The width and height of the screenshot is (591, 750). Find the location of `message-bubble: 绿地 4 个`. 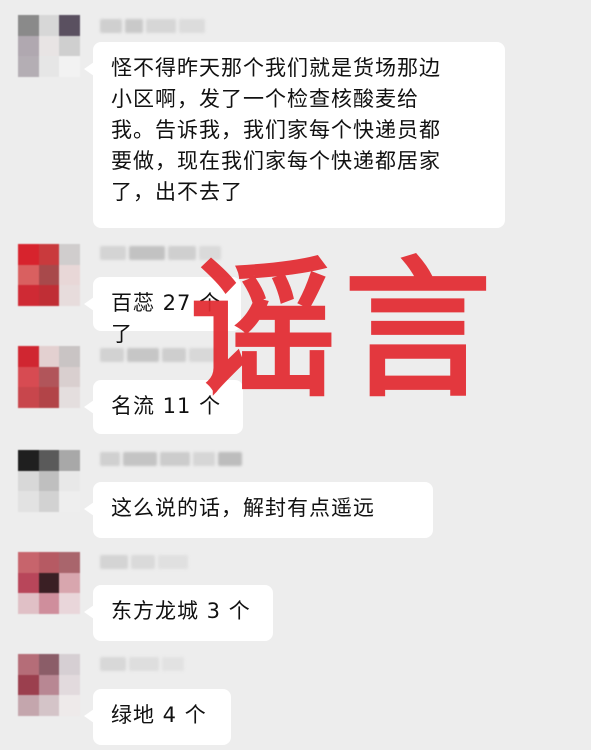

message-bubble: 绿地 4 个 is located at coordinates (157, 717).